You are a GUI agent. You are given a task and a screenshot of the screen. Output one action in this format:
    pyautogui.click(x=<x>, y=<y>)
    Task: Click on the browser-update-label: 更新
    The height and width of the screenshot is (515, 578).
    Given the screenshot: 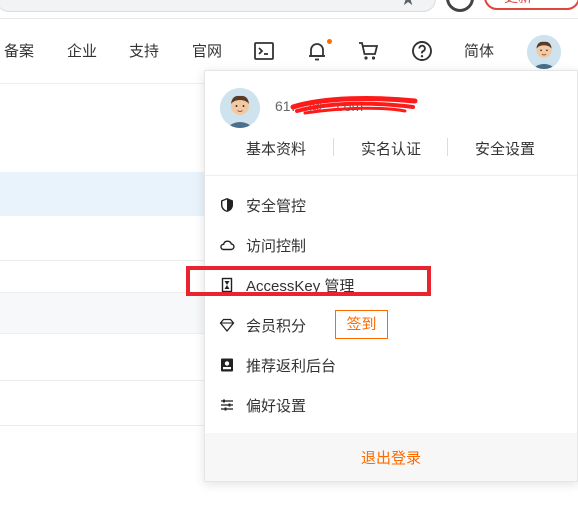 What is the action you would take?
    pyautogui.click(x=518, y=3)
    